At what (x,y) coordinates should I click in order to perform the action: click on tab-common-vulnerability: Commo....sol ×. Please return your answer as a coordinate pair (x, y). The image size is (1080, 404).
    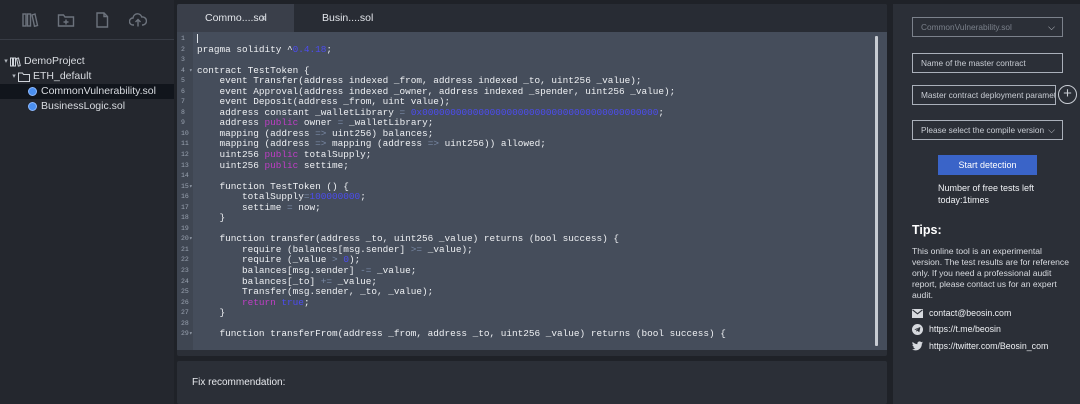
    Looking at the image, I should click on (235, 18).